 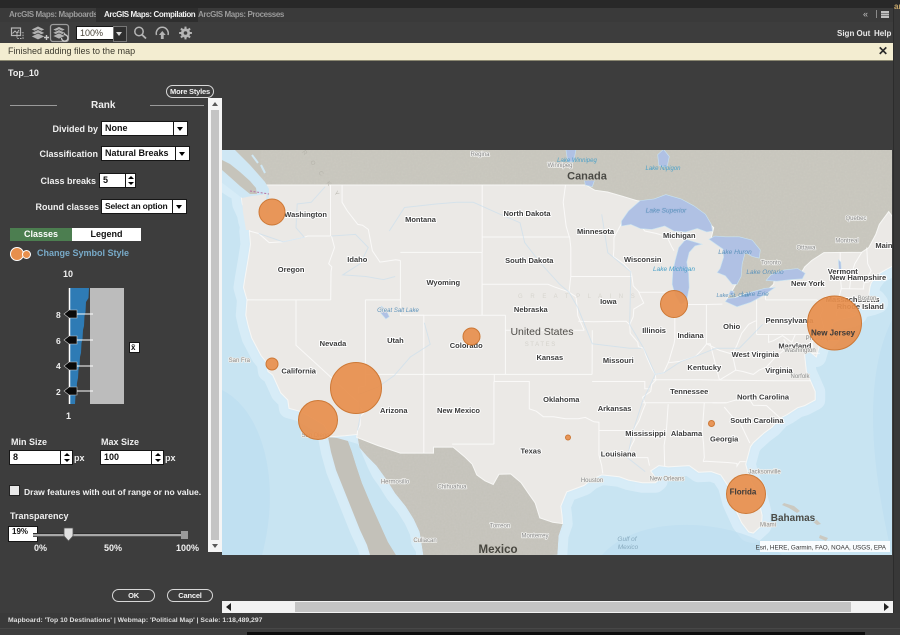 I want to click on svg-text: Norfolk, so click(x=800, y=377).